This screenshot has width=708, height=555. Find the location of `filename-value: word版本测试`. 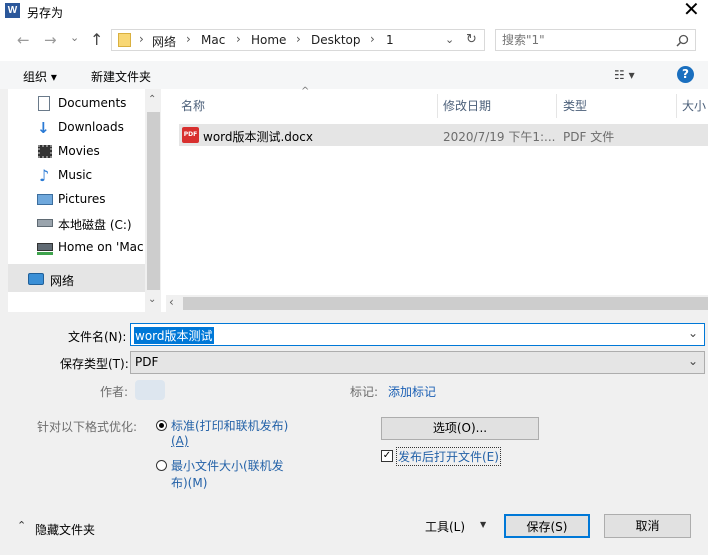

filename-value: word版本测试 is located at coordinates (174, 335).